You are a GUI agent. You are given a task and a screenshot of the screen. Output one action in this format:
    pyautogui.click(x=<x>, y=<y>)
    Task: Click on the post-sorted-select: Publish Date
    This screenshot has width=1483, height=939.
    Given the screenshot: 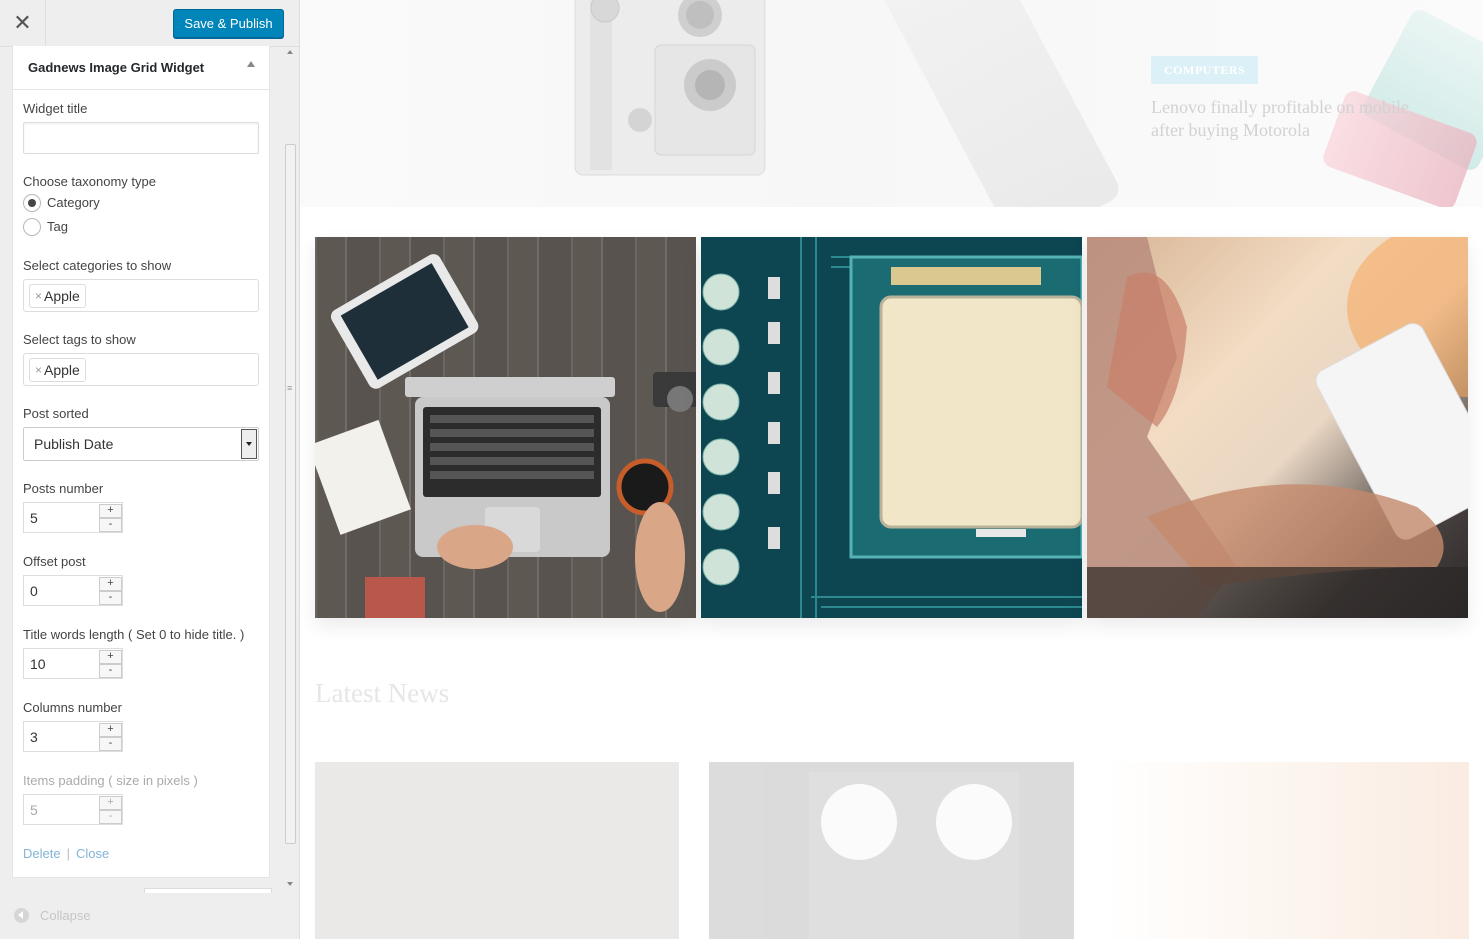 What is the action you would take?
    pyautogui.click(x=141, y=444)
    